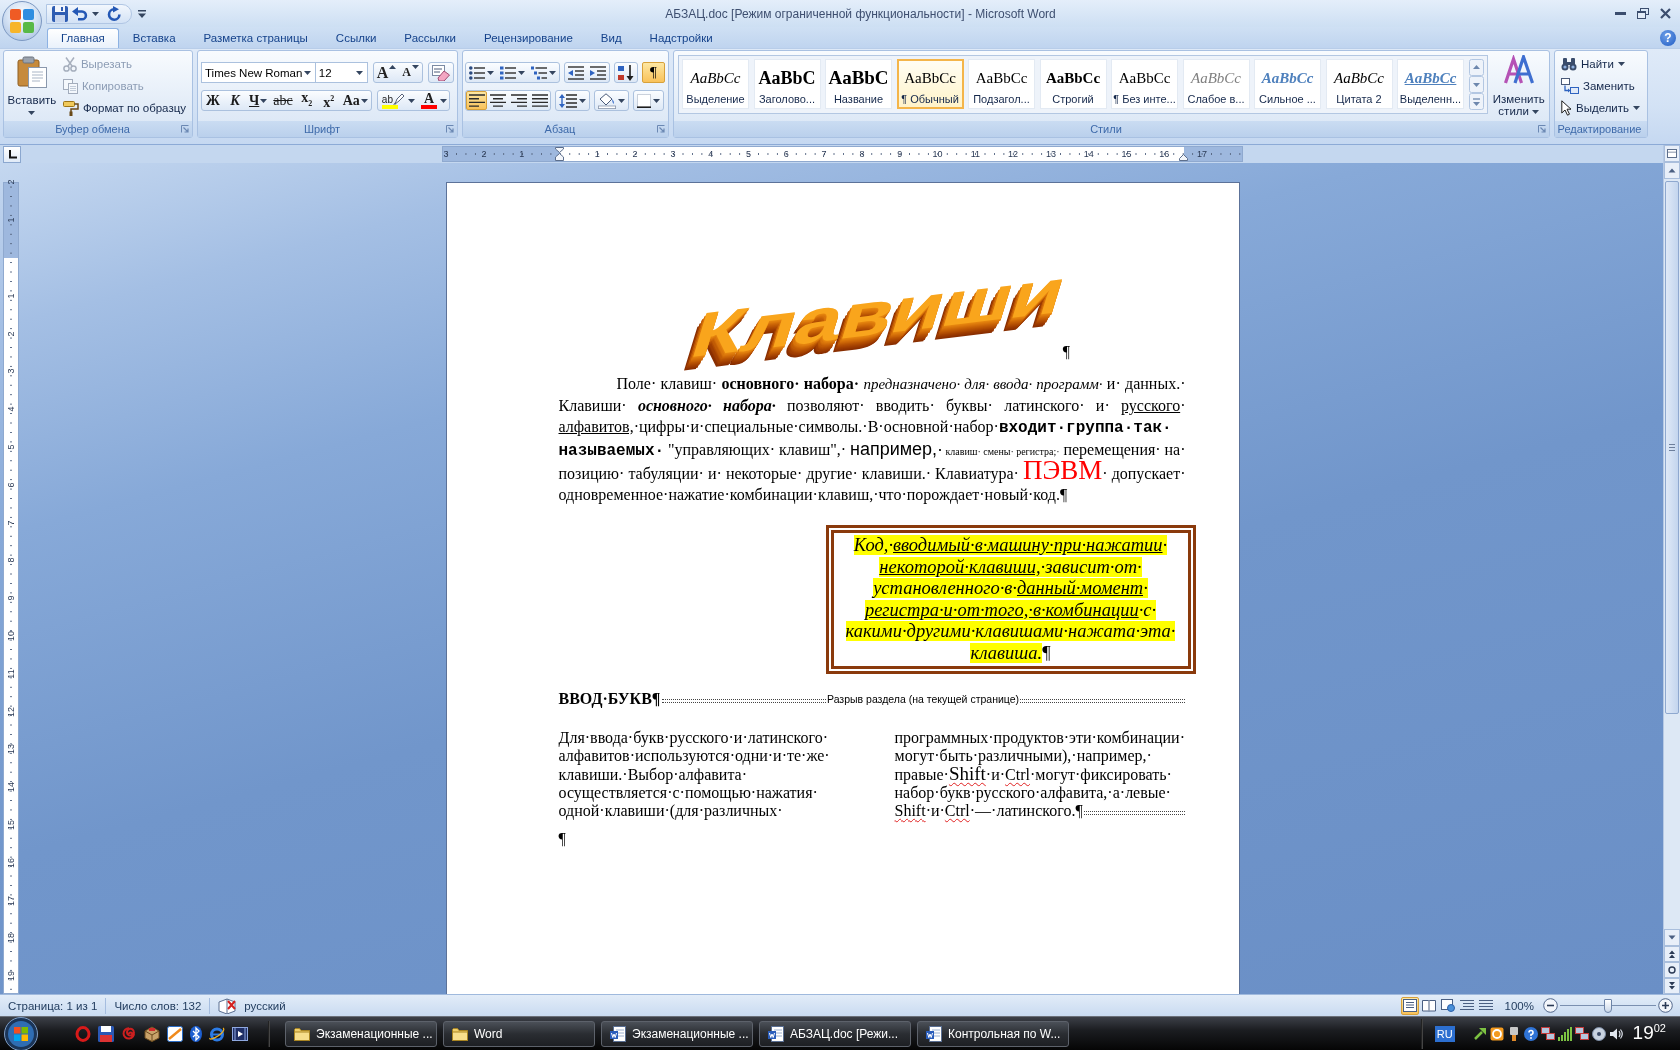 The width and height of the screenshot is (1680, 1050). I want to click on ribbon-tab: Ссылки, so click(356, 38).